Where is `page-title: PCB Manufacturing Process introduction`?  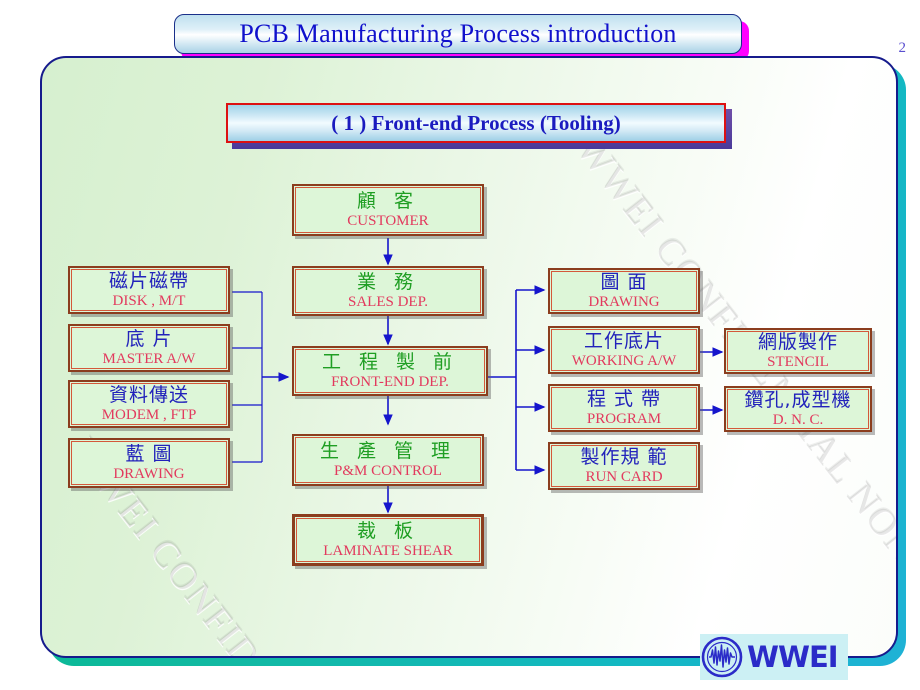
page-title: PCB Manufacturing Process introduction is located at coordinates (458, 33).